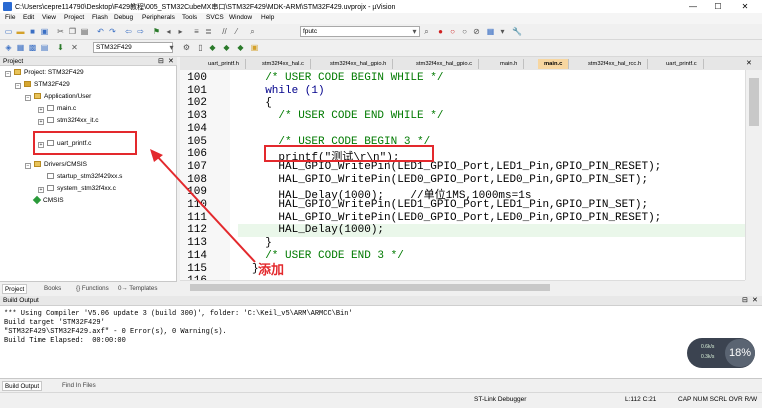  What do you see at coordinates (615, 64) in the screenshot?
I see `tab-hal-rcc-h: stm32f4xx_hal_rcc.h` at bounding box center [615, 64].